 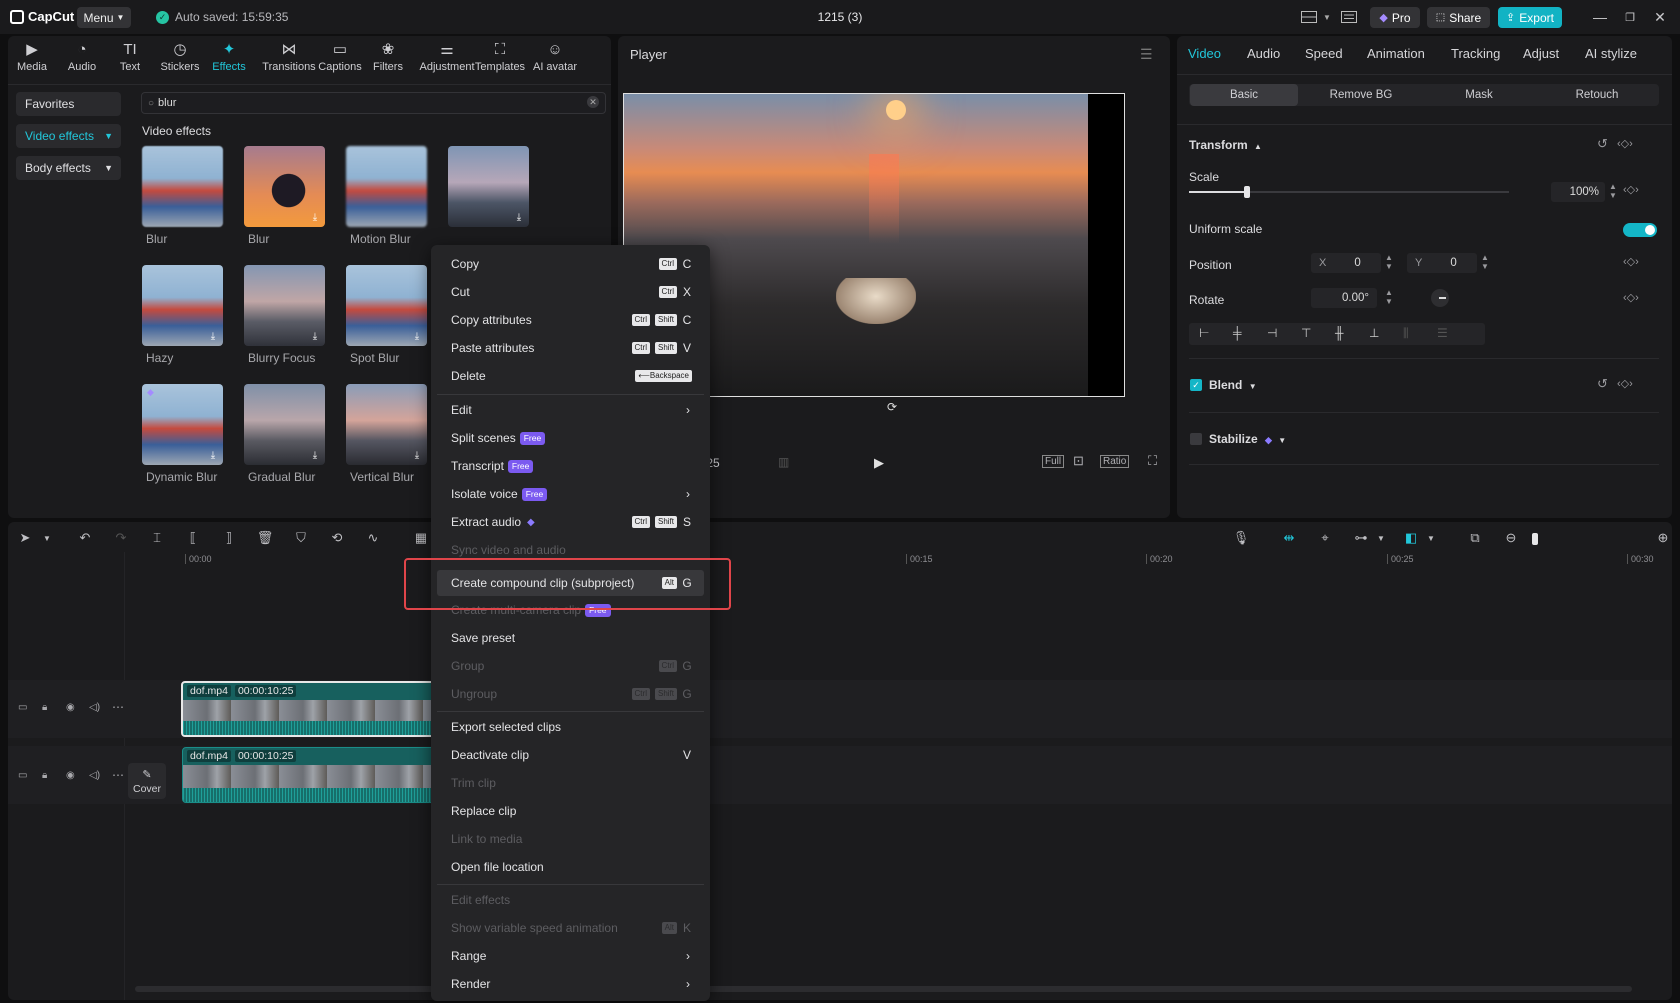 I want to click on align-center-h-icon: ╪, so click(x=1237, y=333).